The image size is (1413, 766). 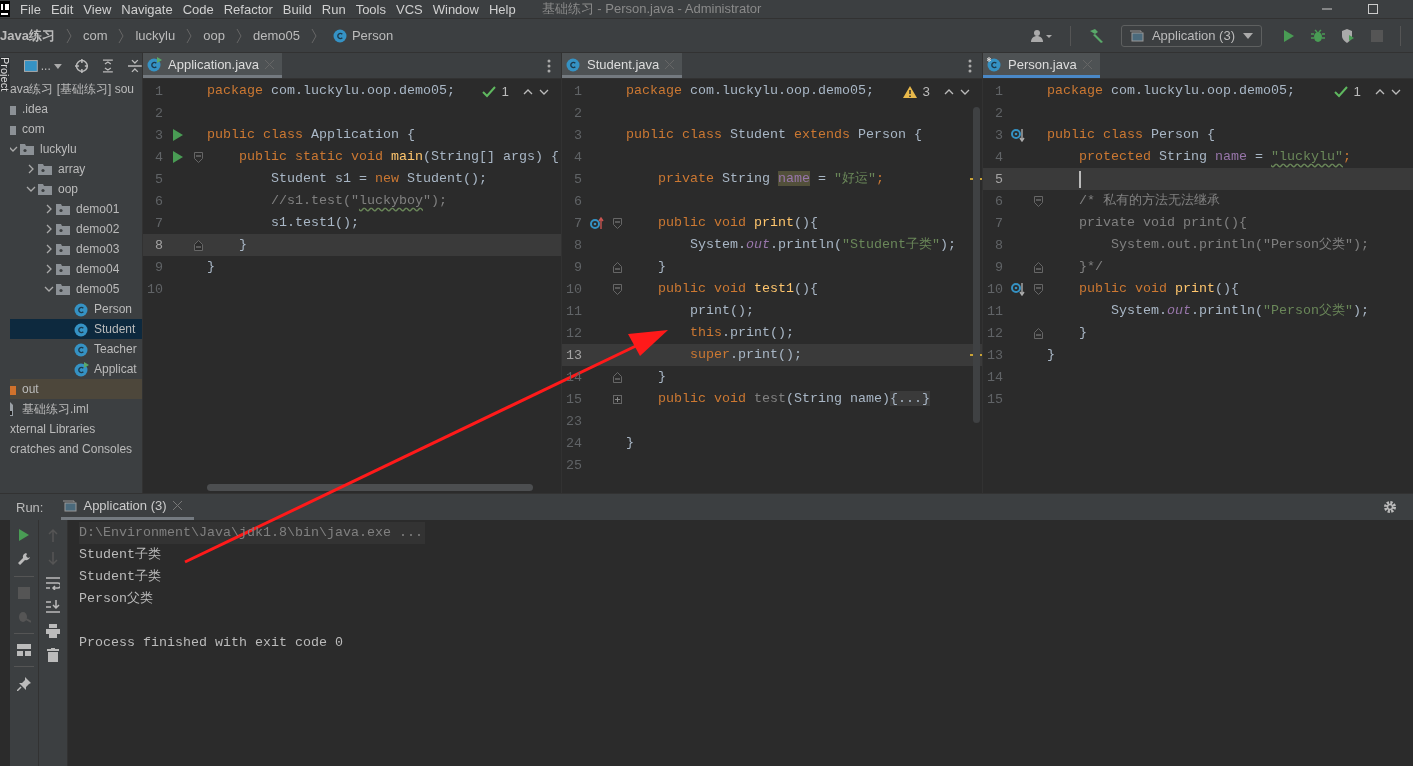 What do you see at coordinates (455, 9) in the screenshot?
I see `menu-item: Window` at bounding box center [455, 9].